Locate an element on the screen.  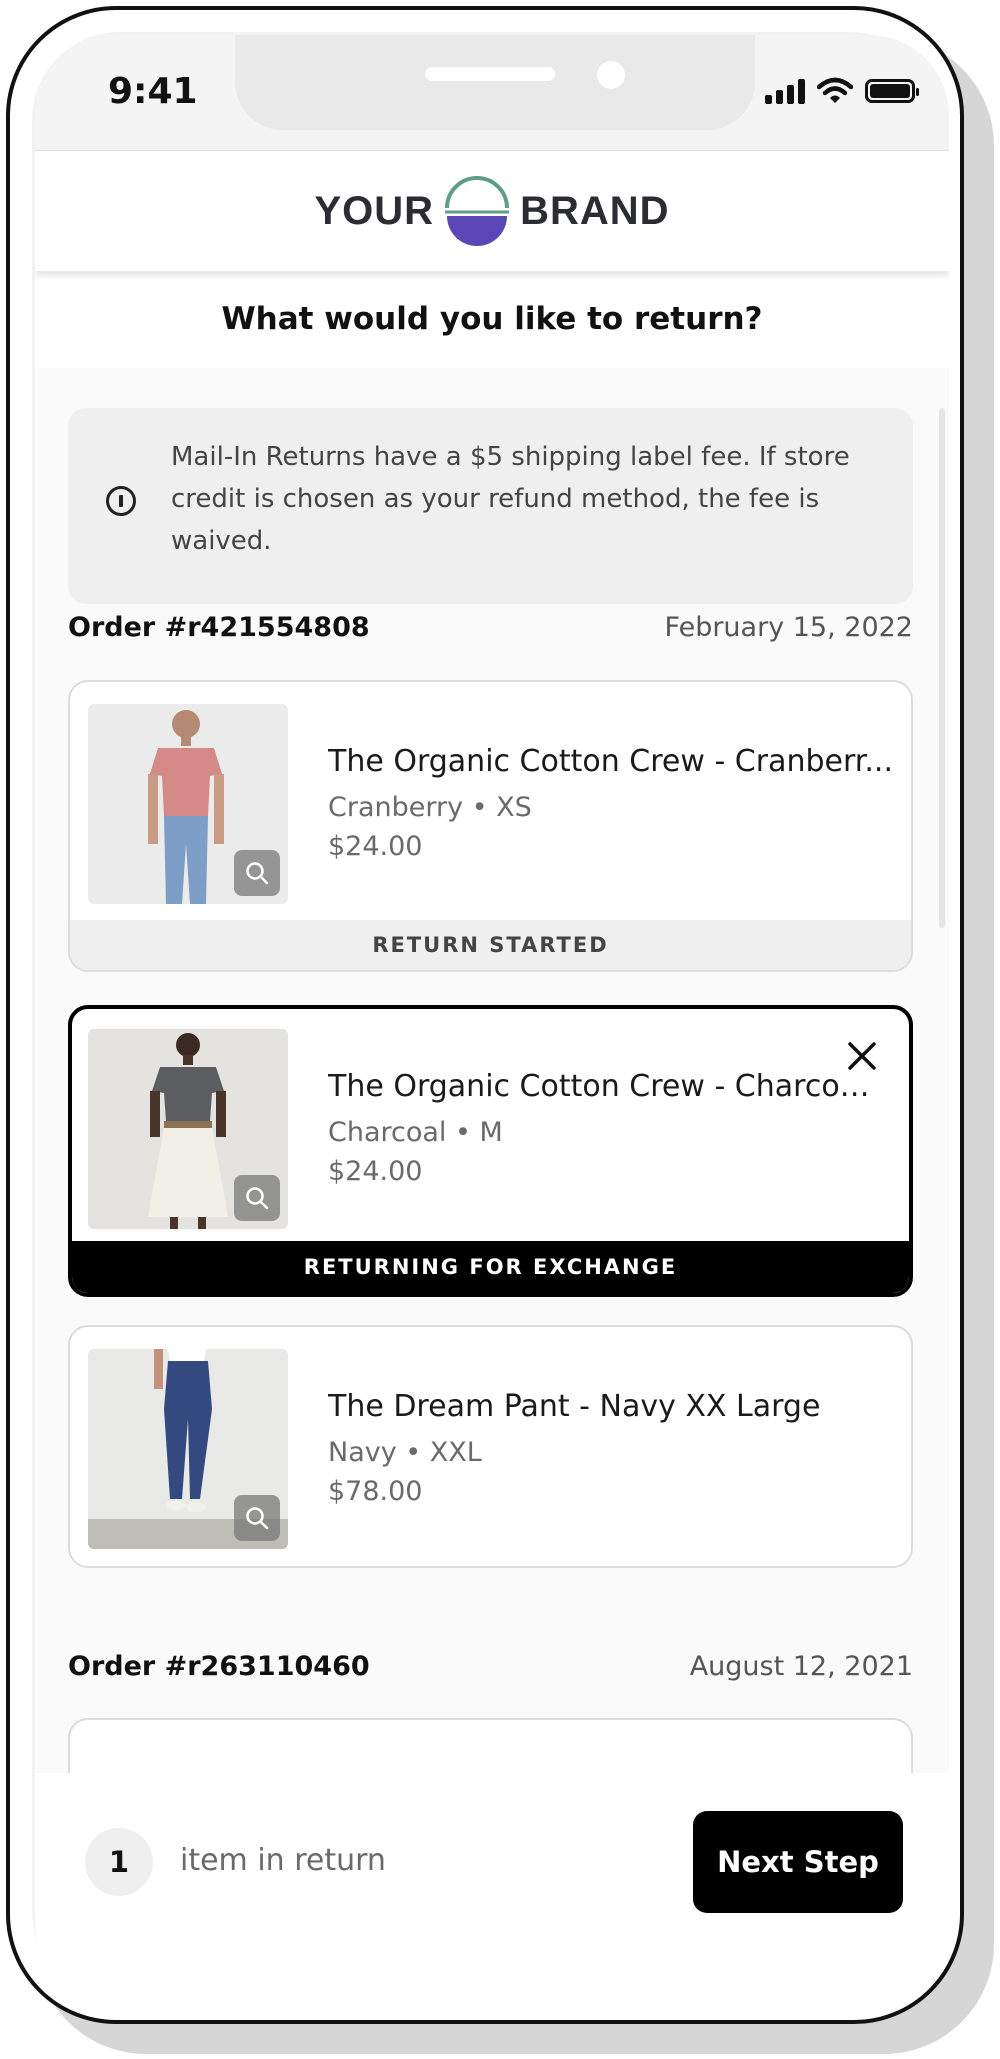
item-variant: Navy • XXL is located at coordinates (405, 1452).